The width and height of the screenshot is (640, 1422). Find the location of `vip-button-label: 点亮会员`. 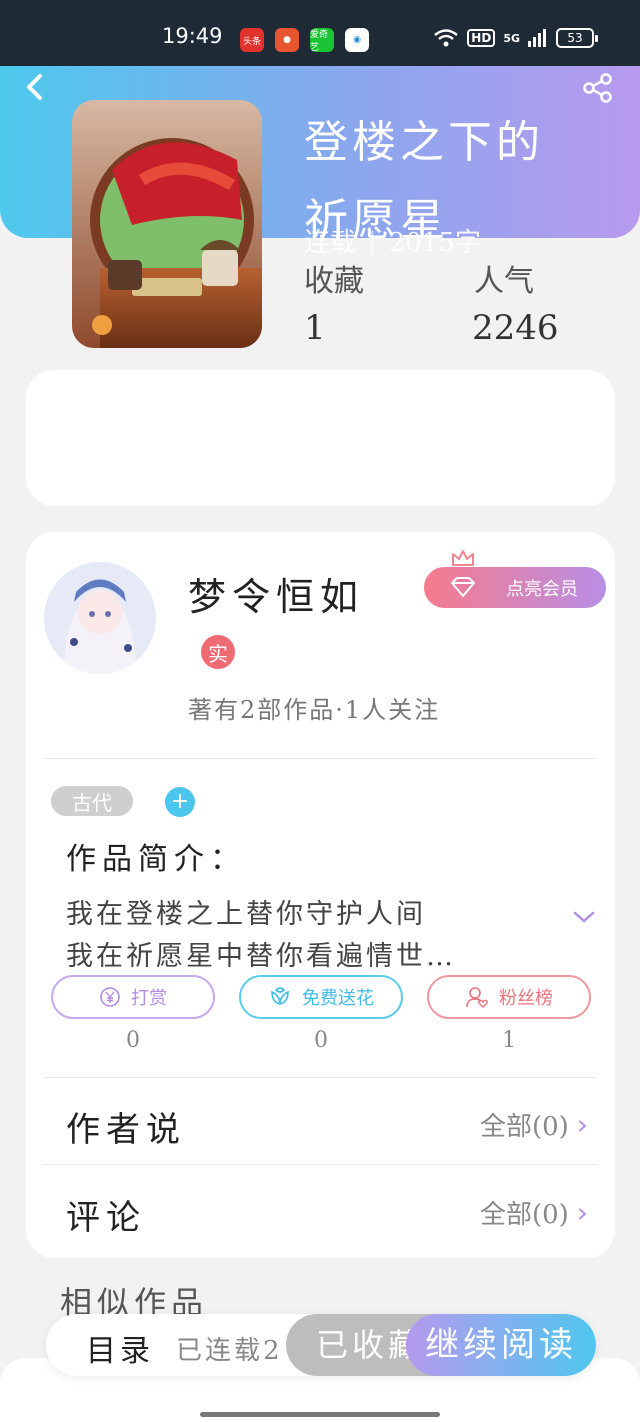

vip-button-label: 点亮会员 is located at coordinates (542, 589).